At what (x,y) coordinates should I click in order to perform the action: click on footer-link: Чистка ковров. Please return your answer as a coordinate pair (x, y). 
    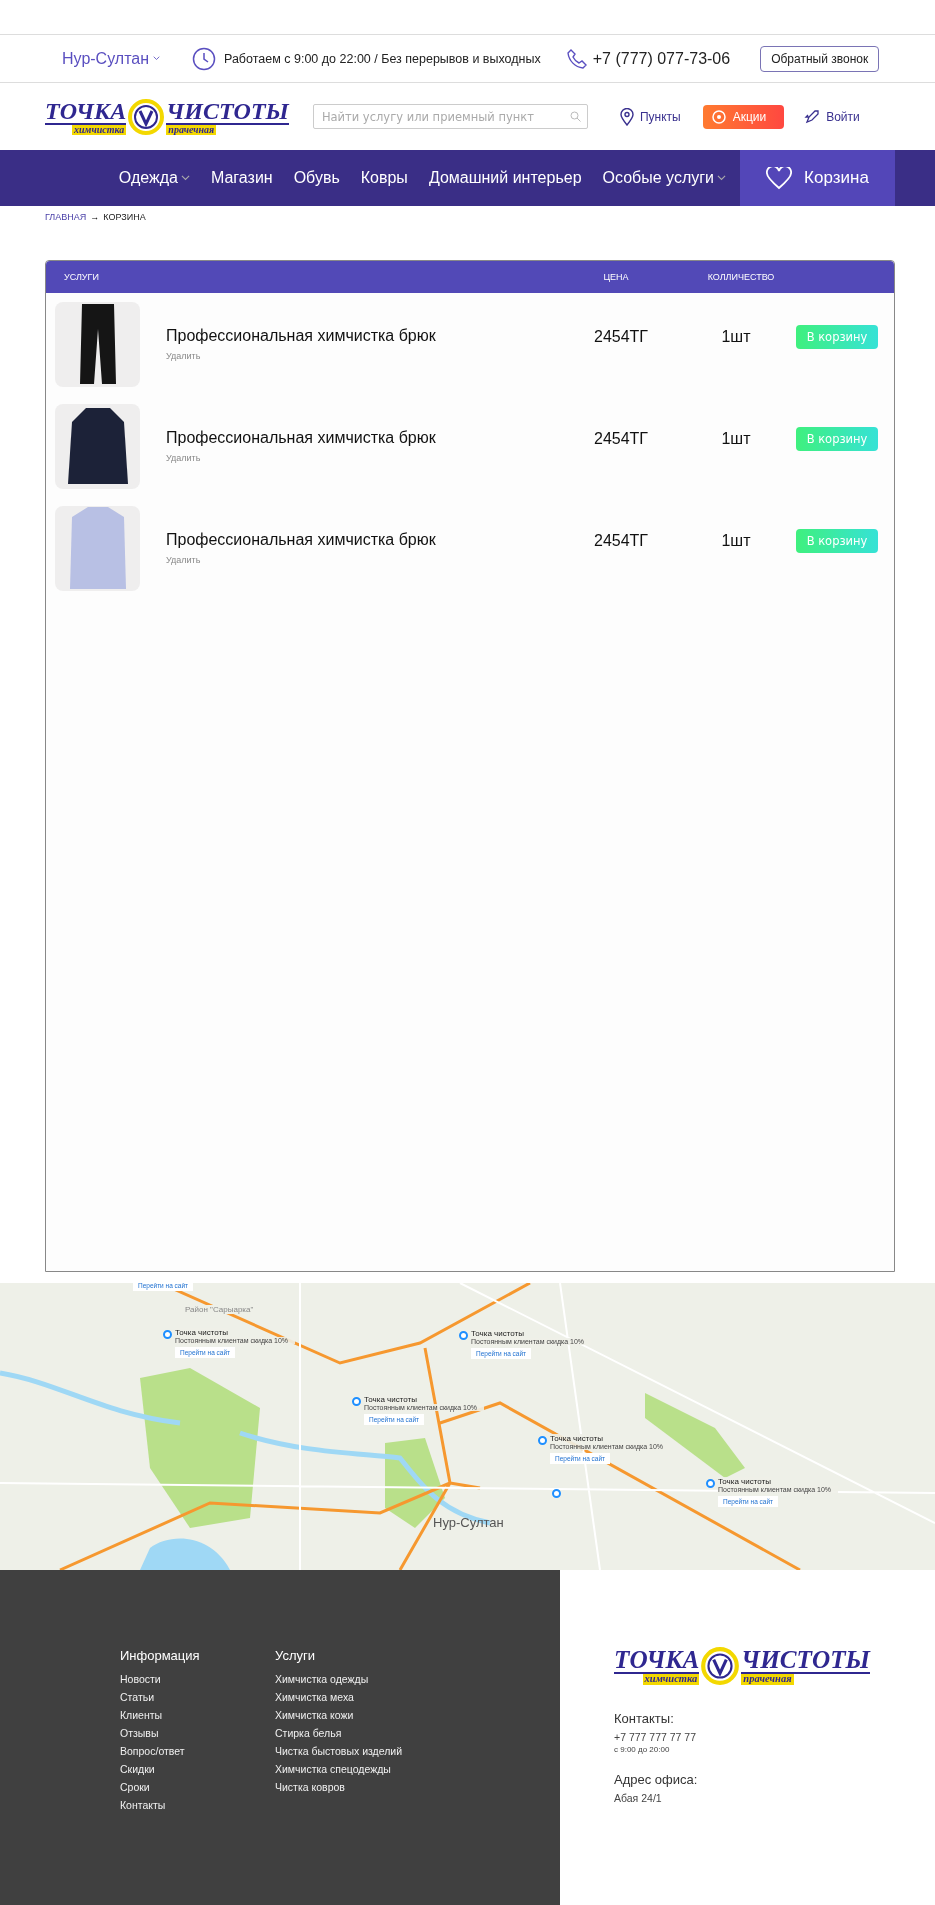
    Looking at the image, I should click on (360, 1787).